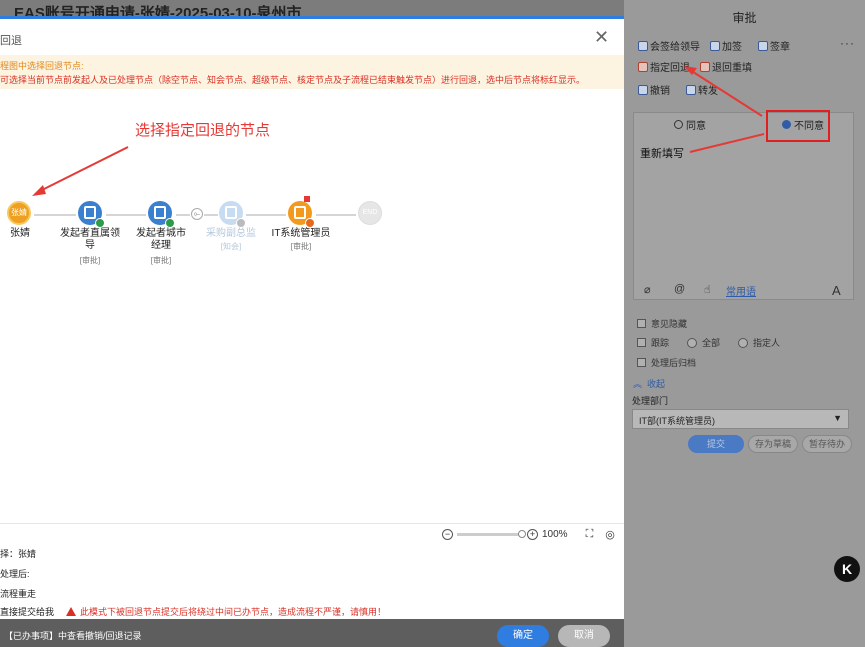 The height and width of the screenshot is (647, 865). What do you see at coordinates (447, 534) in the screenshot?
I see `zoom-out-icon: −` at bounding box center [447, 534].